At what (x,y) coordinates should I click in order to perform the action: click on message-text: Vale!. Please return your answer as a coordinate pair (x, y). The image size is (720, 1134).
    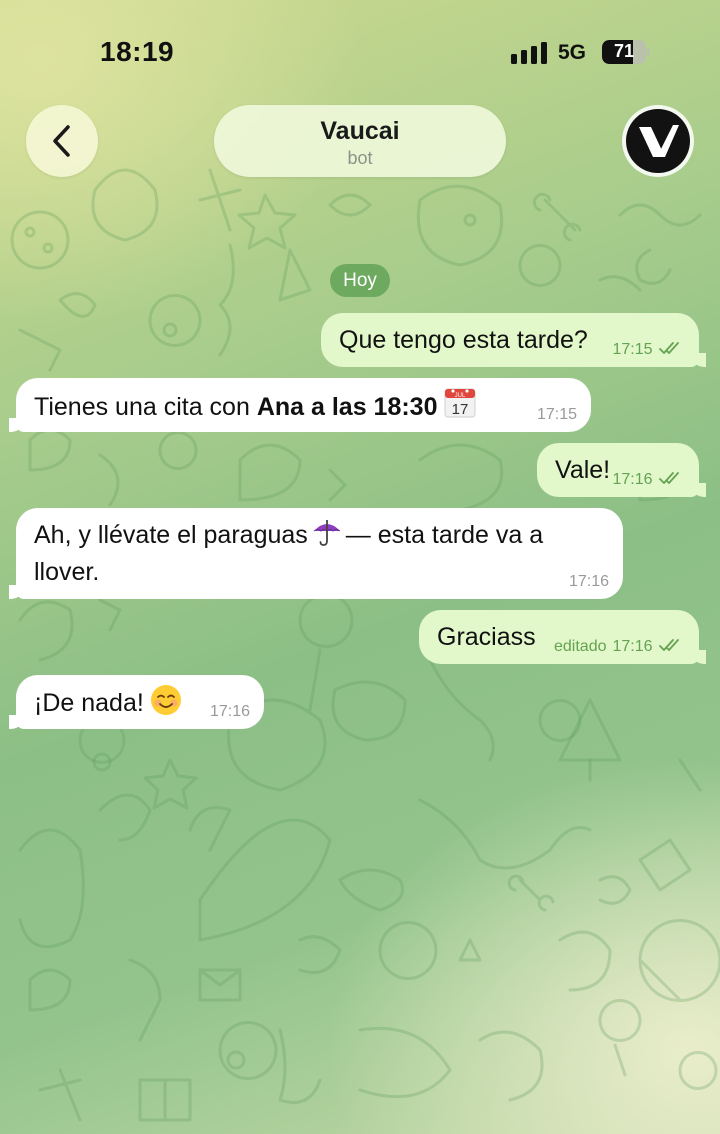
    Looking at the image, I should click on (583, 470).